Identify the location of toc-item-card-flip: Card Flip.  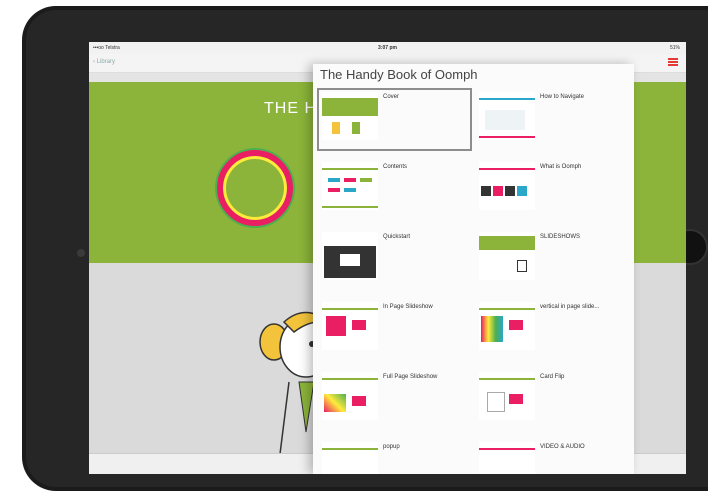
(552, 403).